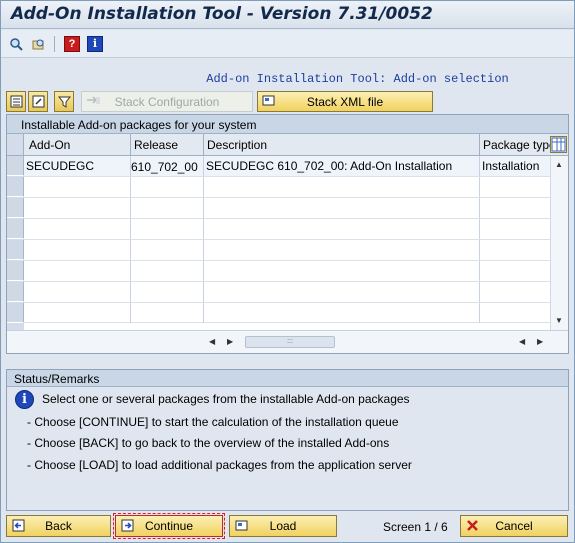  Describe the element at coordinates (54, 44) in the screenshot. I see `toolbar-separator` at that location.